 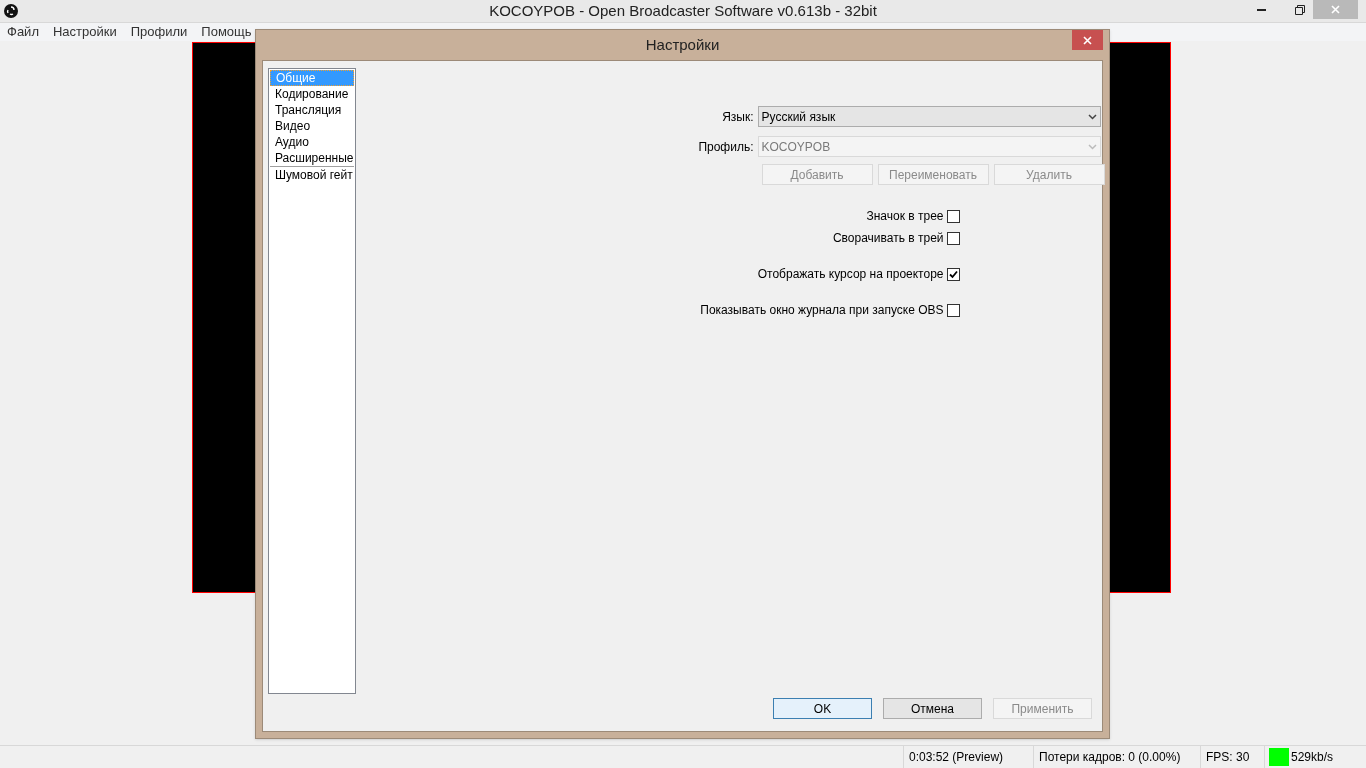 I want to click on checkbox-label: Показывать окно журнала при запуске OBS, so click(x=822, y=310).